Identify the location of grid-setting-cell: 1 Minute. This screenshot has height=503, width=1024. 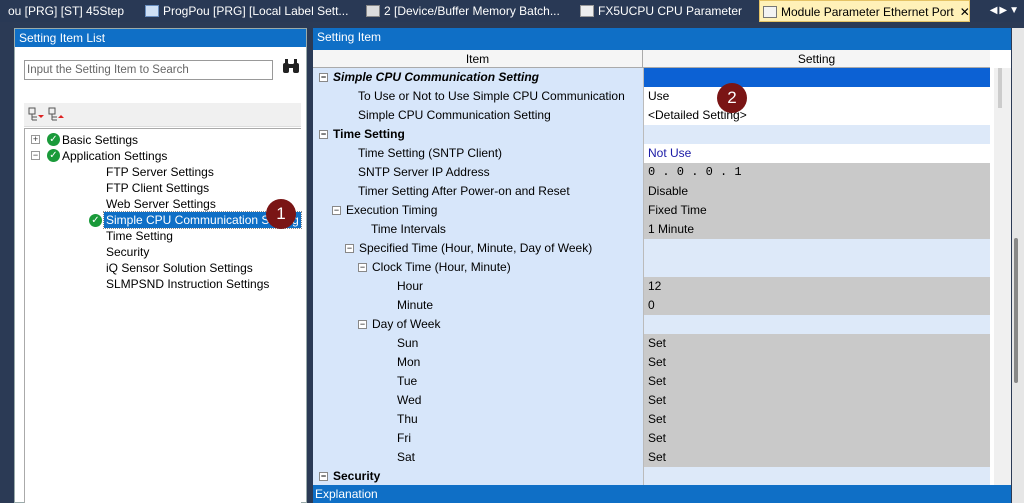
(816, 229).